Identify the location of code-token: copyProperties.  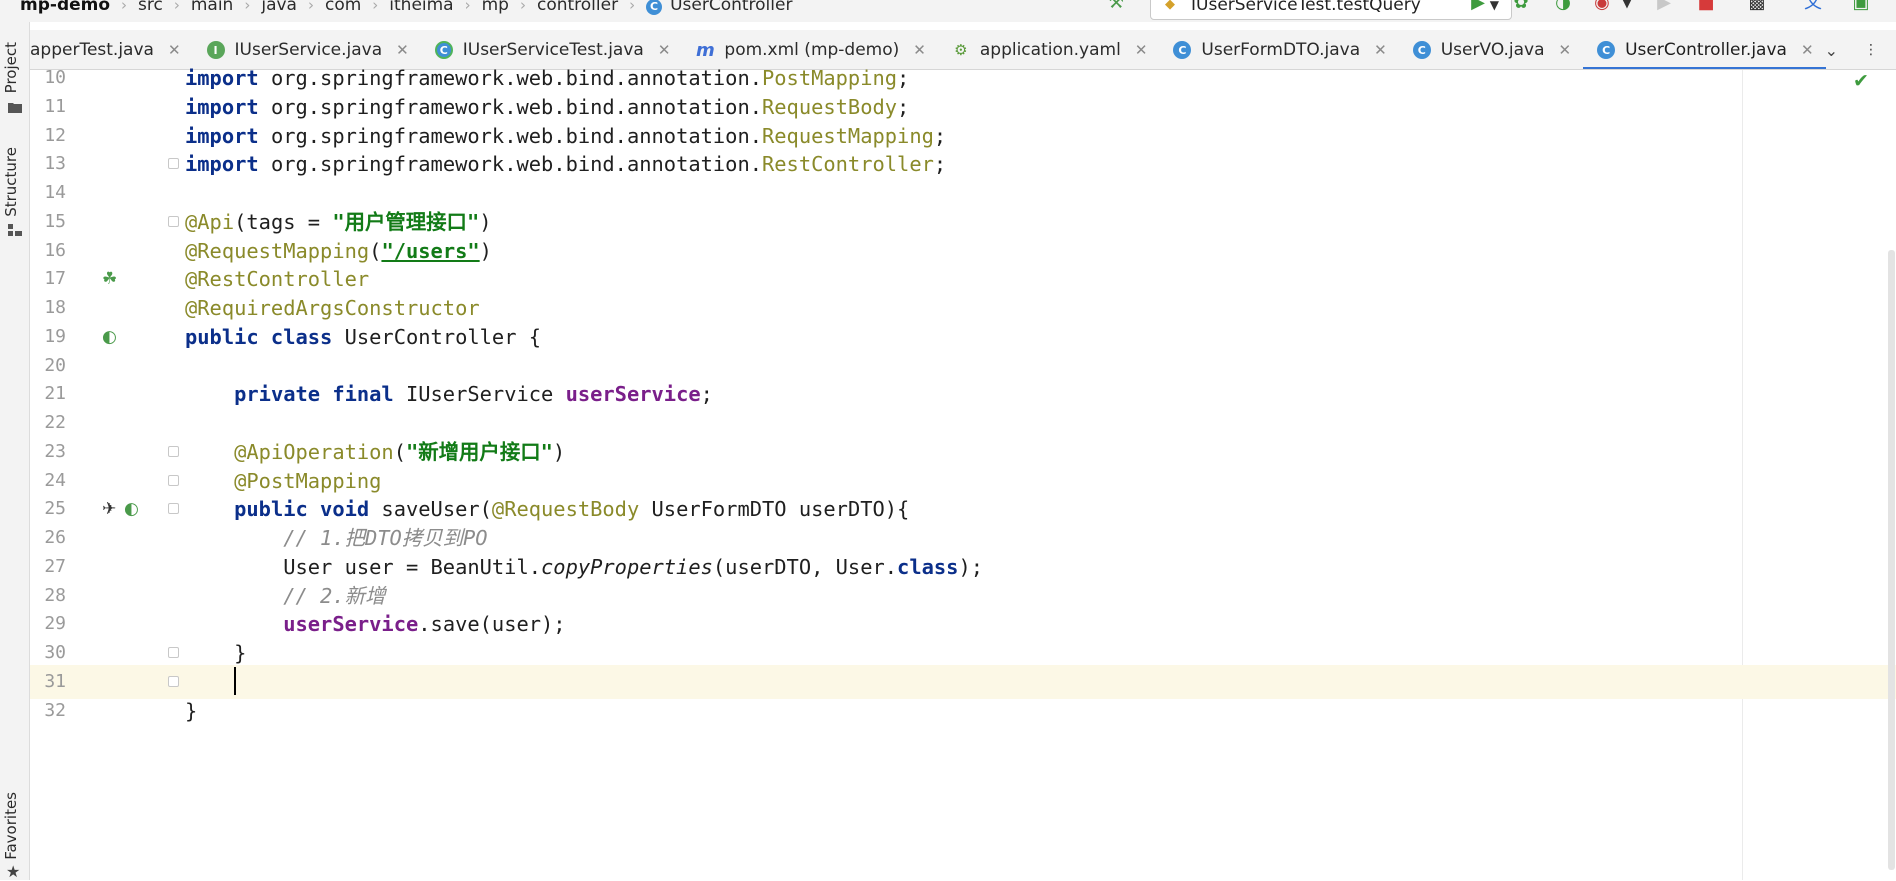
(627, 566).